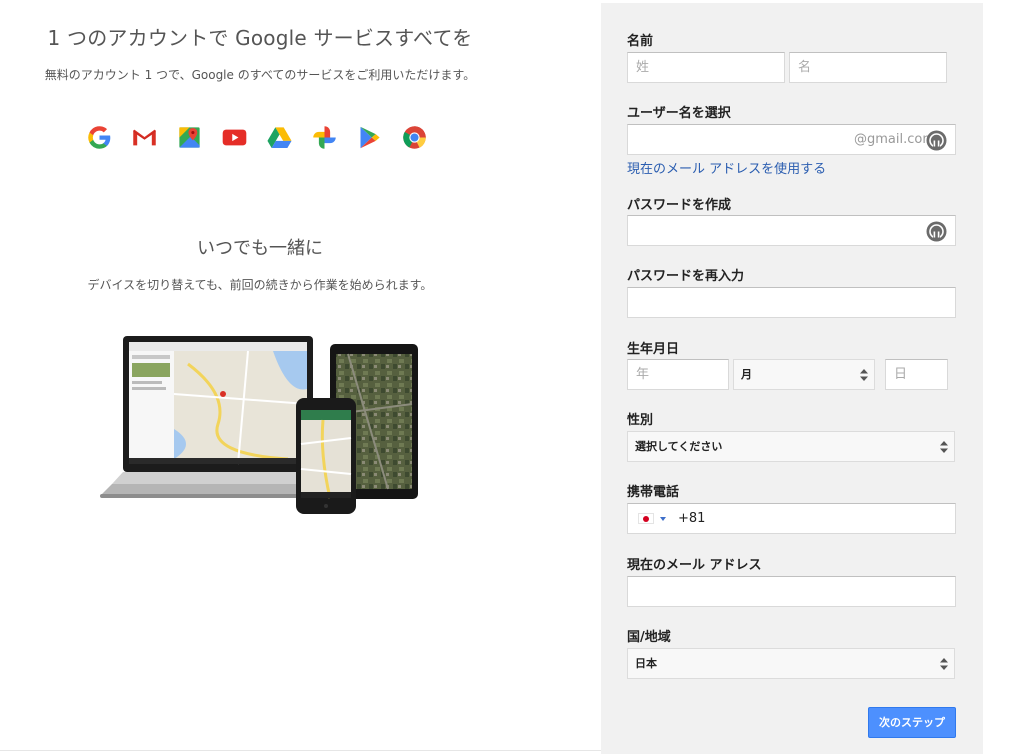  I want to click on devices-illustration, so click(259, 425).